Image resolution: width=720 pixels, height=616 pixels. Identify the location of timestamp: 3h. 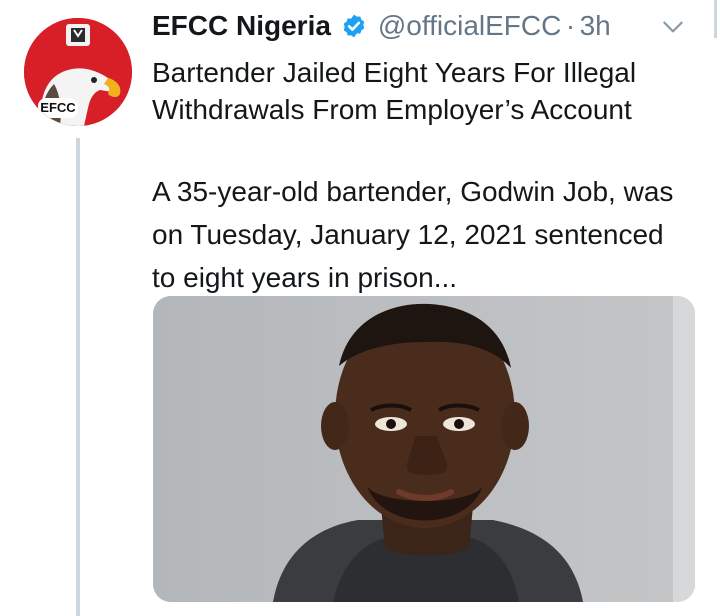
(595, 25).